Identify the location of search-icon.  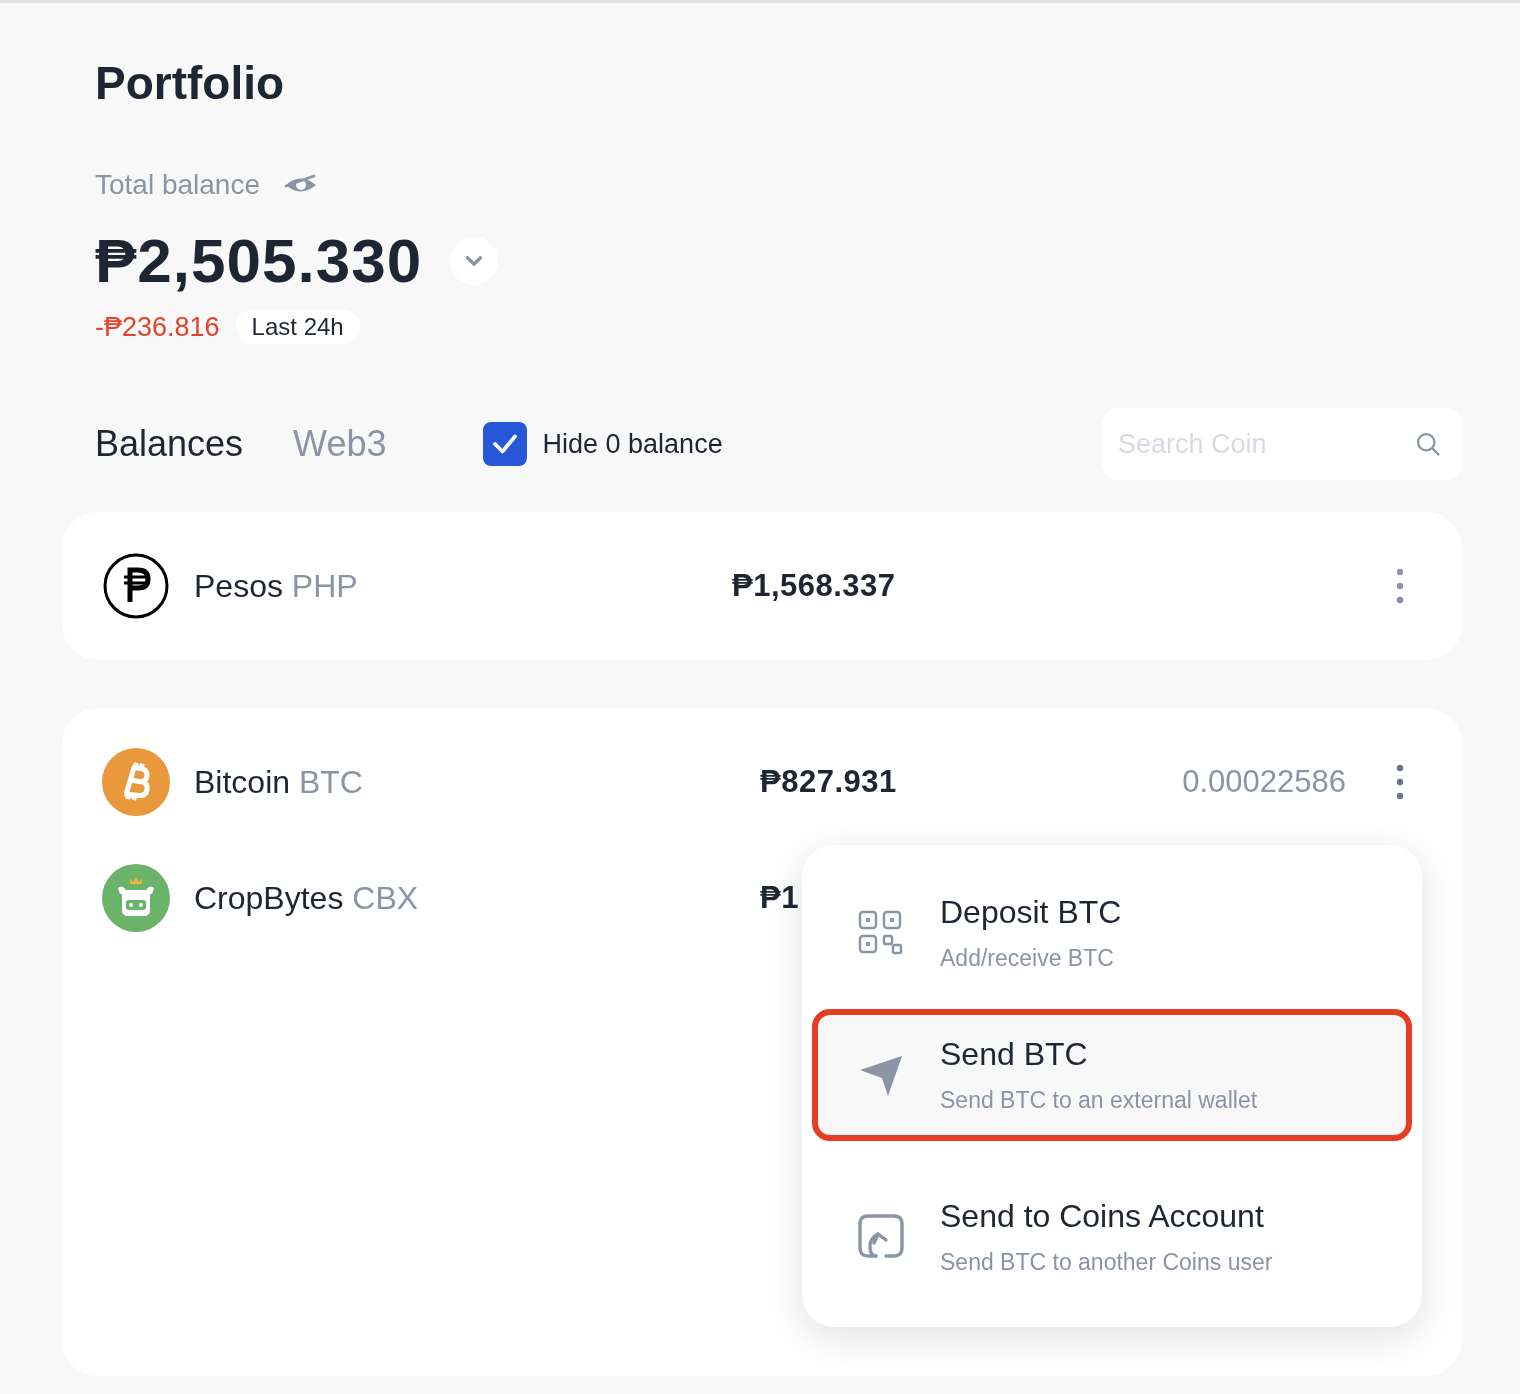
(1428, 444).